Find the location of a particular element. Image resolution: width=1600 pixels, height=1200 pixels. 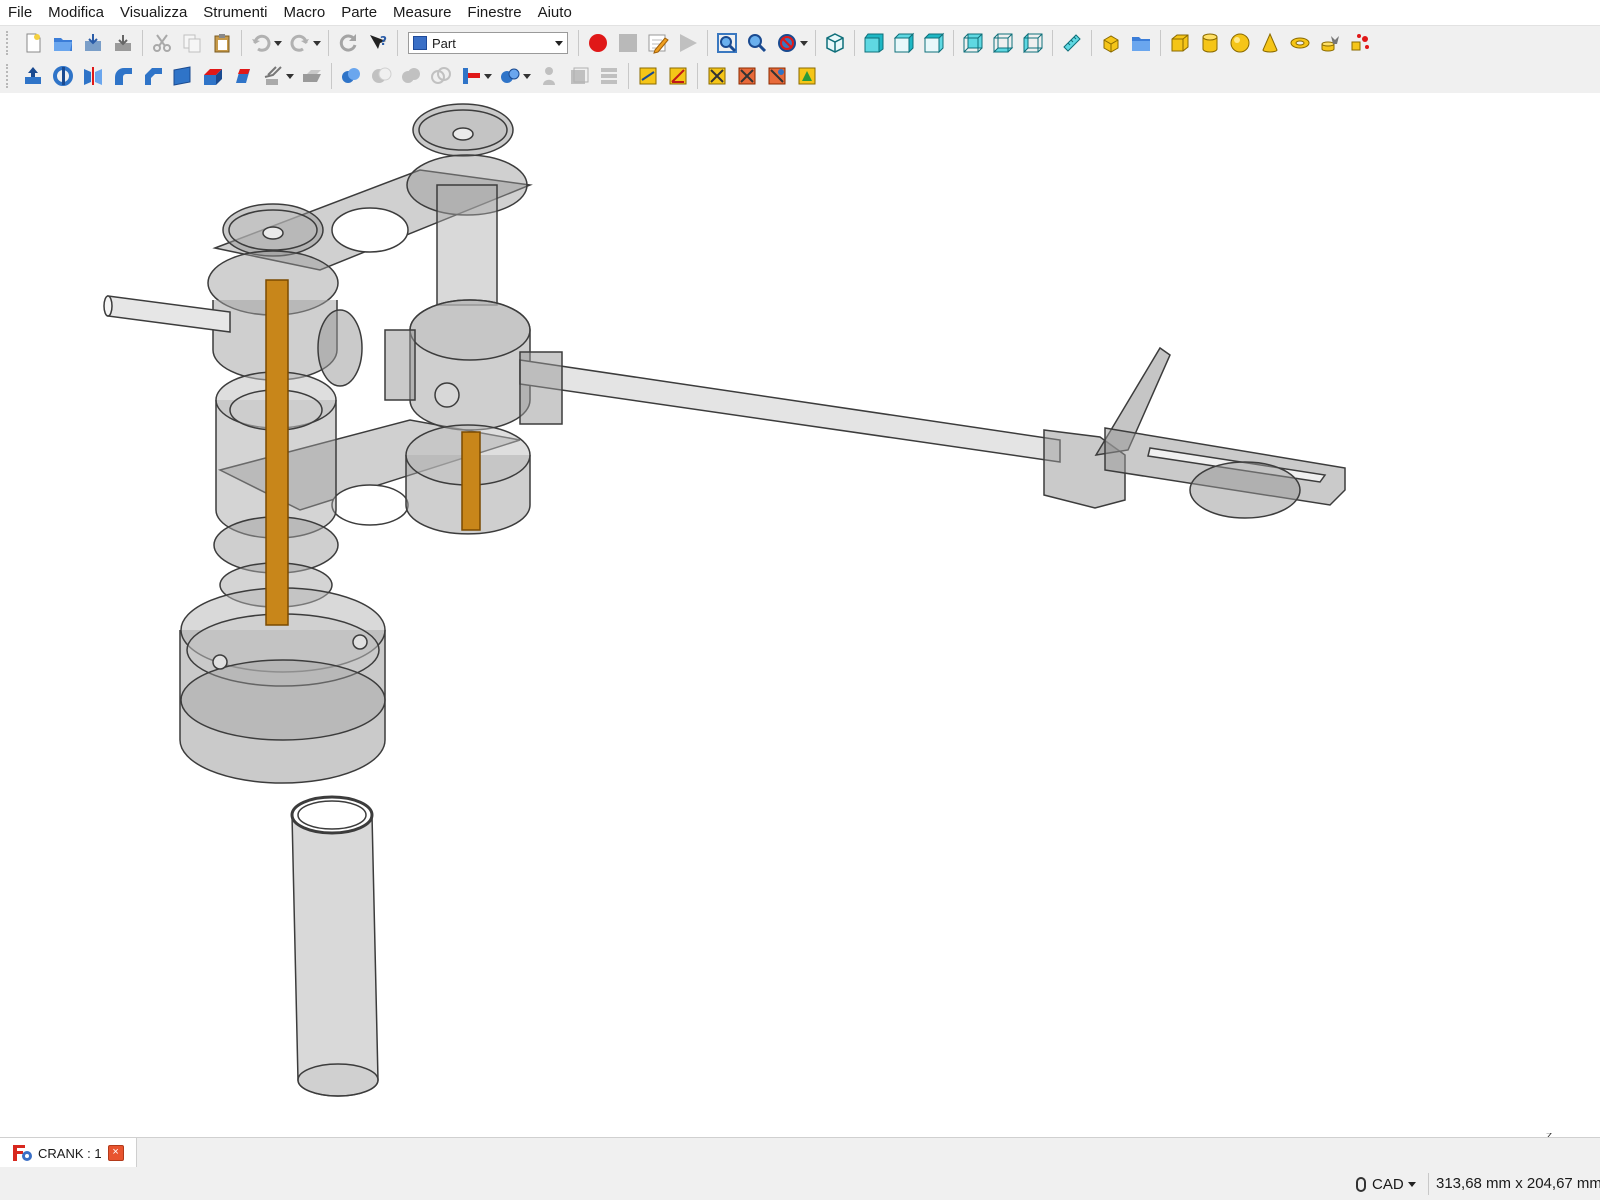

menu-modifica: Modifica is located at coordinates (76, 12).